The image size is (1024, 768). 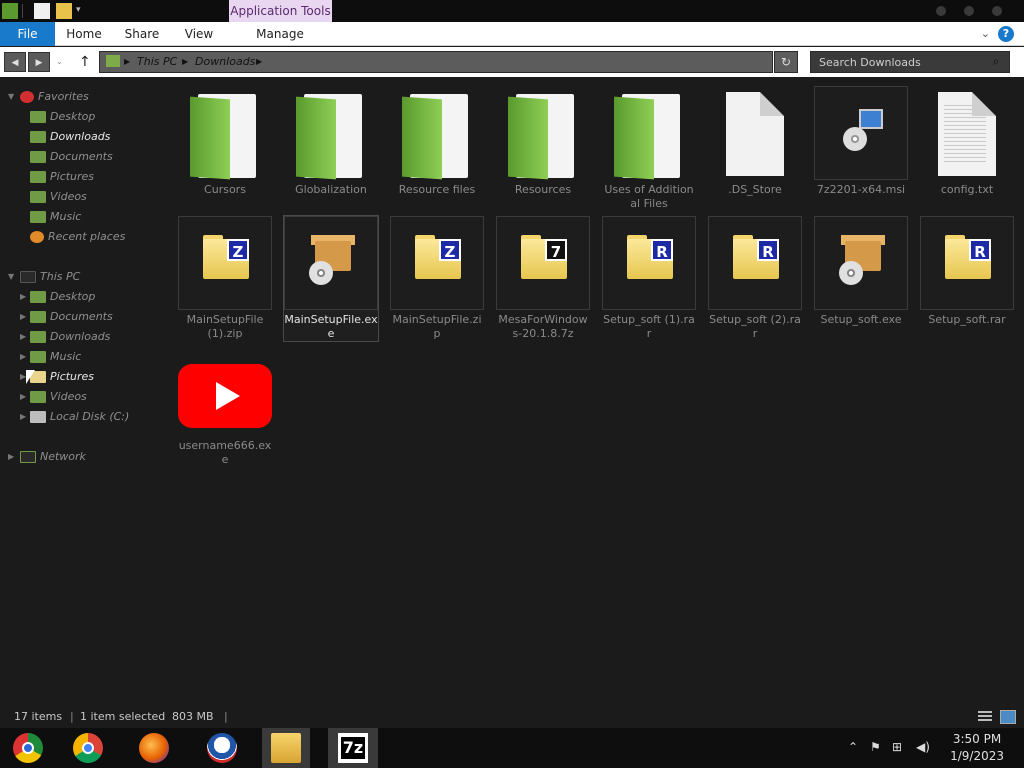 I want to click on nav-pc-music: Music, so click(x=55, y=357).